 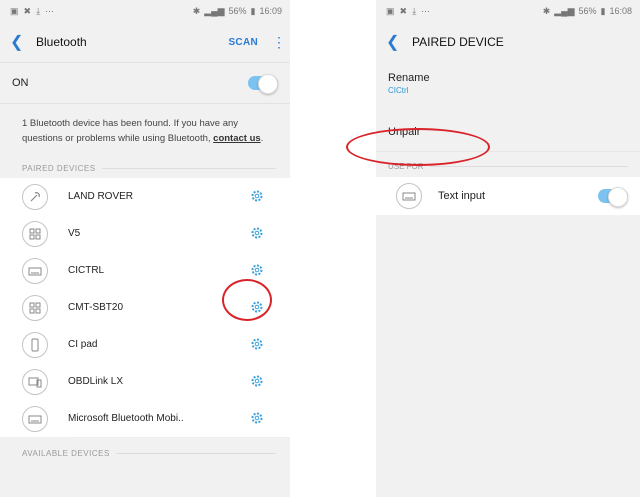 I want to click on device-row-ci-pad: CI pad, so click(x=145, y=345).